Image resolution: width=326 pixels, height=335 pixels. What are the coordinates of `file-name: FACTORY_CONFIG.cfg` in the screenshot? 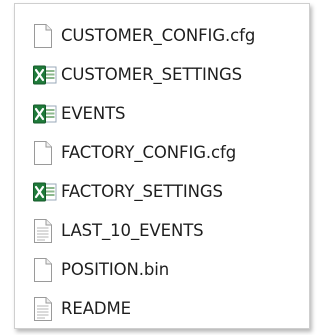 It's located at (149, 152).